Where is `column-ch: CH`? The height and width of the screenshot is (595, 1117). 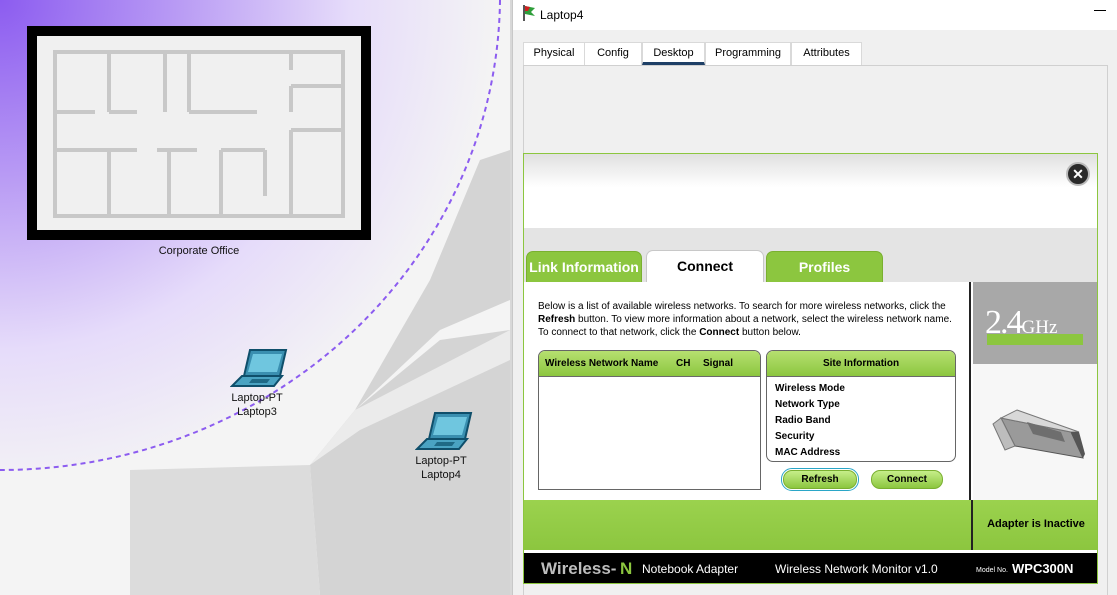
column-ch: CH is located at coordinates (683, 363).